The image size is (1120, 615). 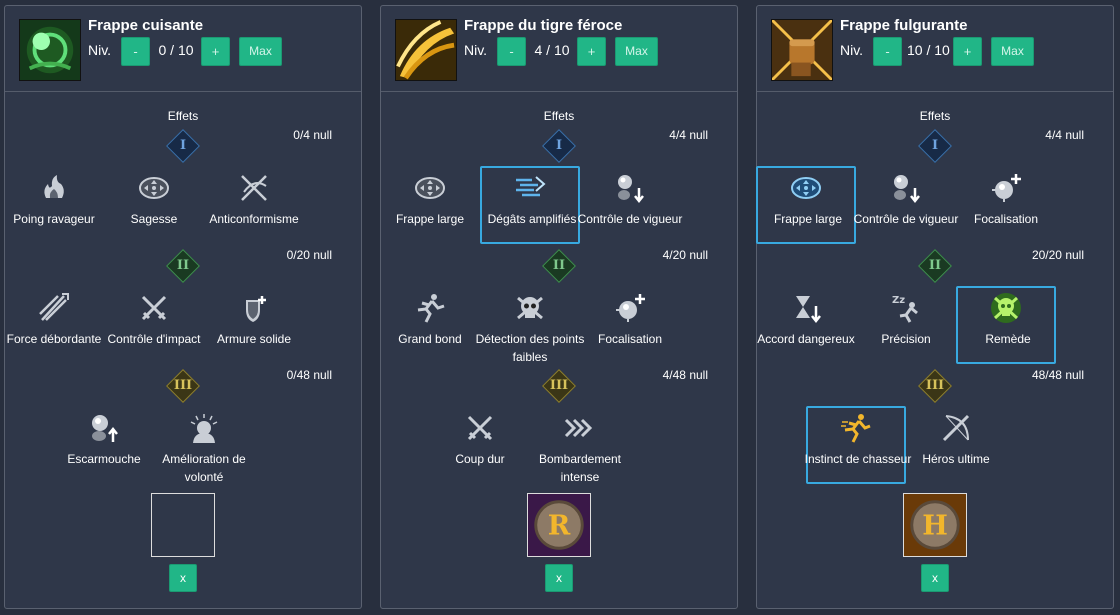 I want to click on orb-up-arrow-icon, so click(x=104, y=428).